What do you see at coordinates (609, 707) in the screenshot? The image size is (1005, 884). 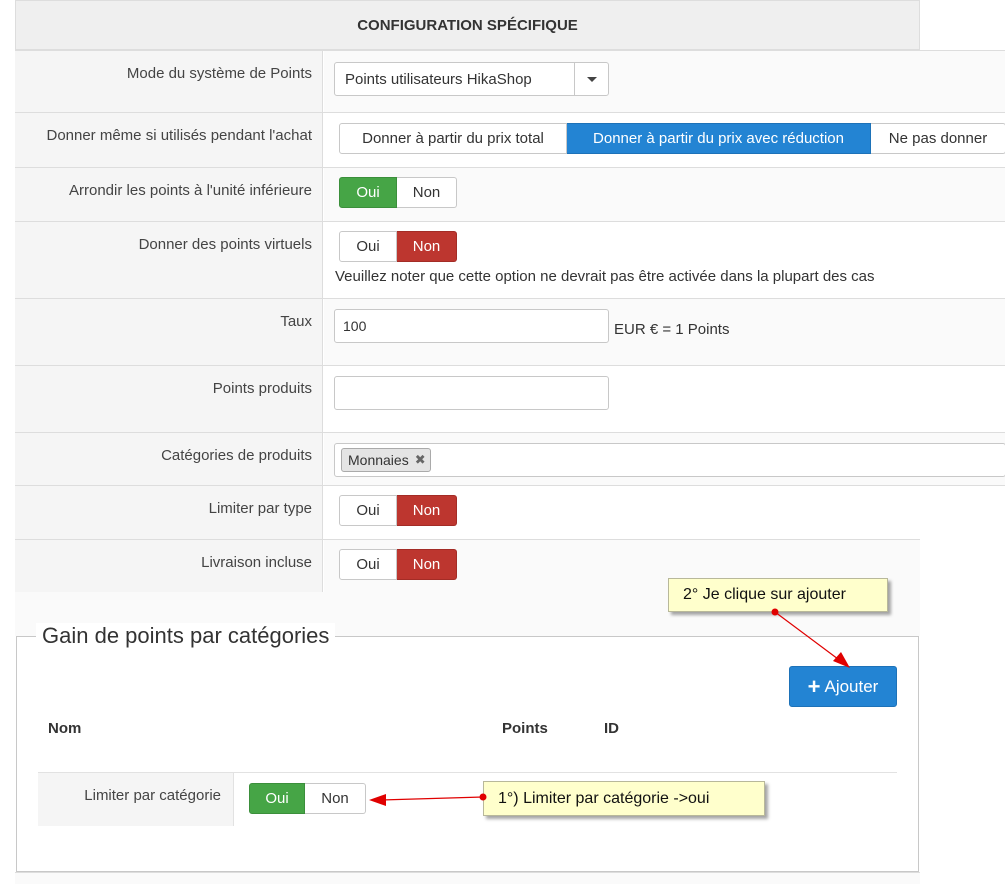 I see `annotation-arrows` at bounding box center [609, 707].